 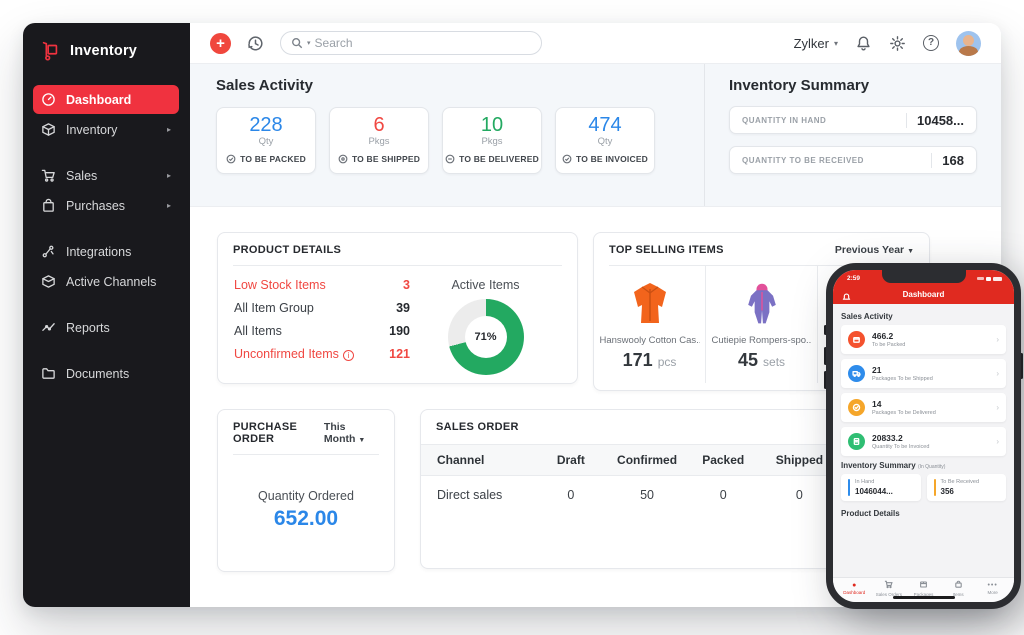 What do you see at coordinates (923, 597) in the screenshot?
I see `home-indicator` at bounding box center [923, 597].